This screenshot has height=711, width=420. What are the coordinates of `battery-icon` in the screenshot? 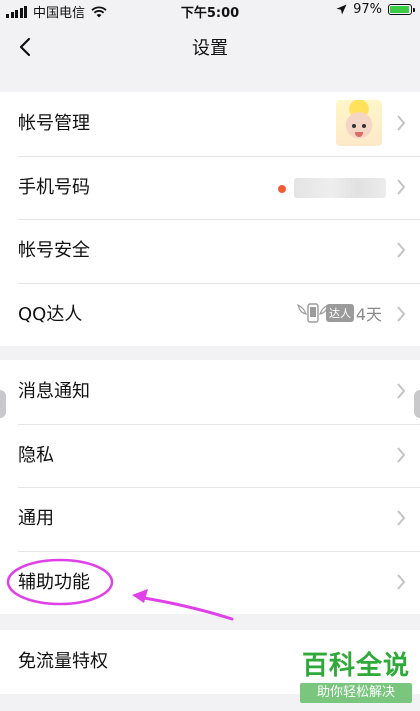 It's located at (401, 9).